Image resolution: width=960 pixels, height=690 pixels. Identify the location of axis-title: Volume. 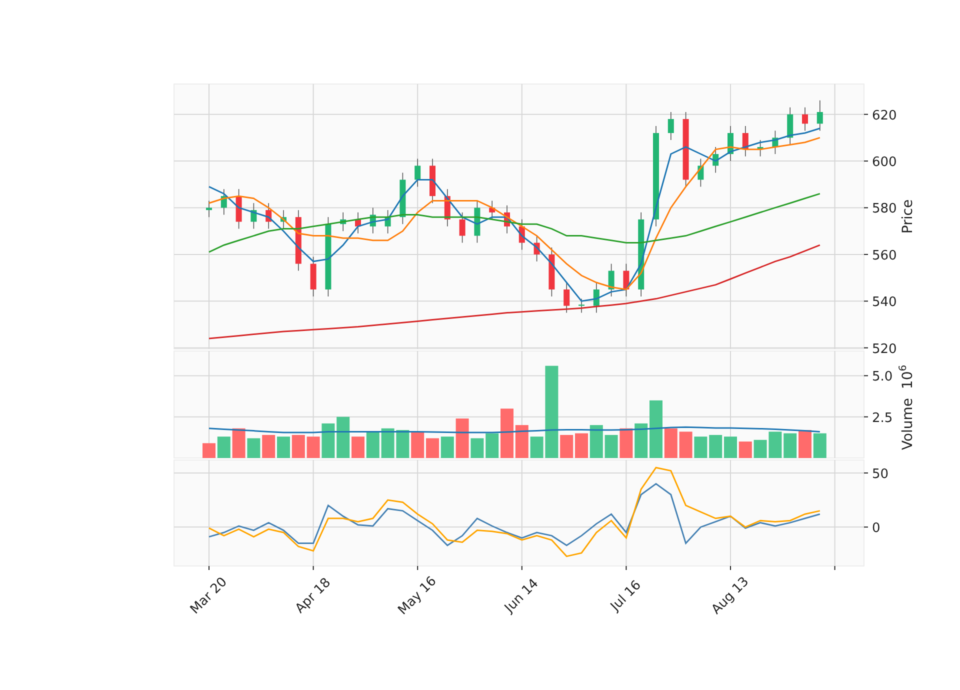
(908, 424).